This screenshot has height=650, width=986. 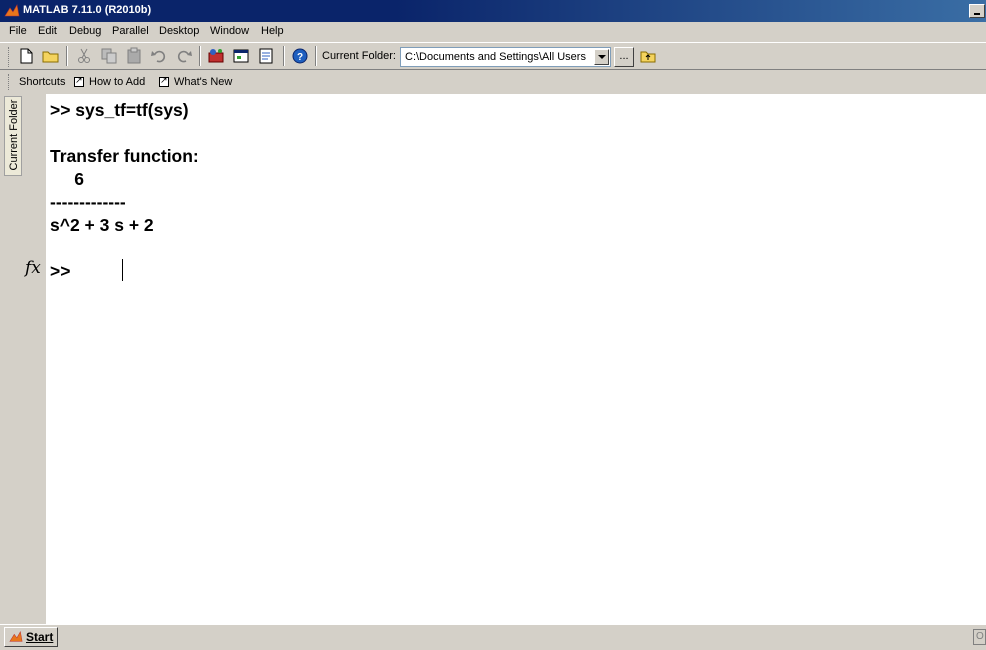 What do you see at coordinates (359, 56) in the screenshot?
I see `current-folder-label: Current Folder:` at bounding box center [359, 56].